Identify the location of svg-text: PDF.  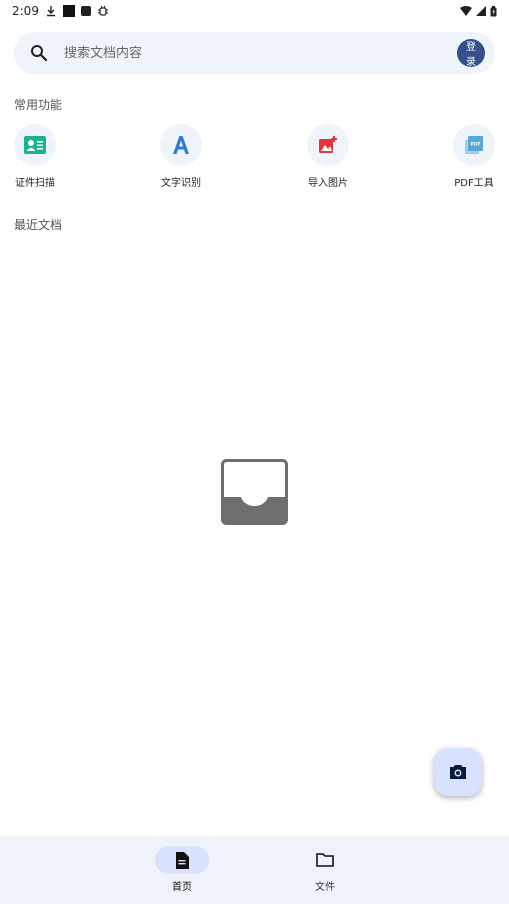
(475, 145).